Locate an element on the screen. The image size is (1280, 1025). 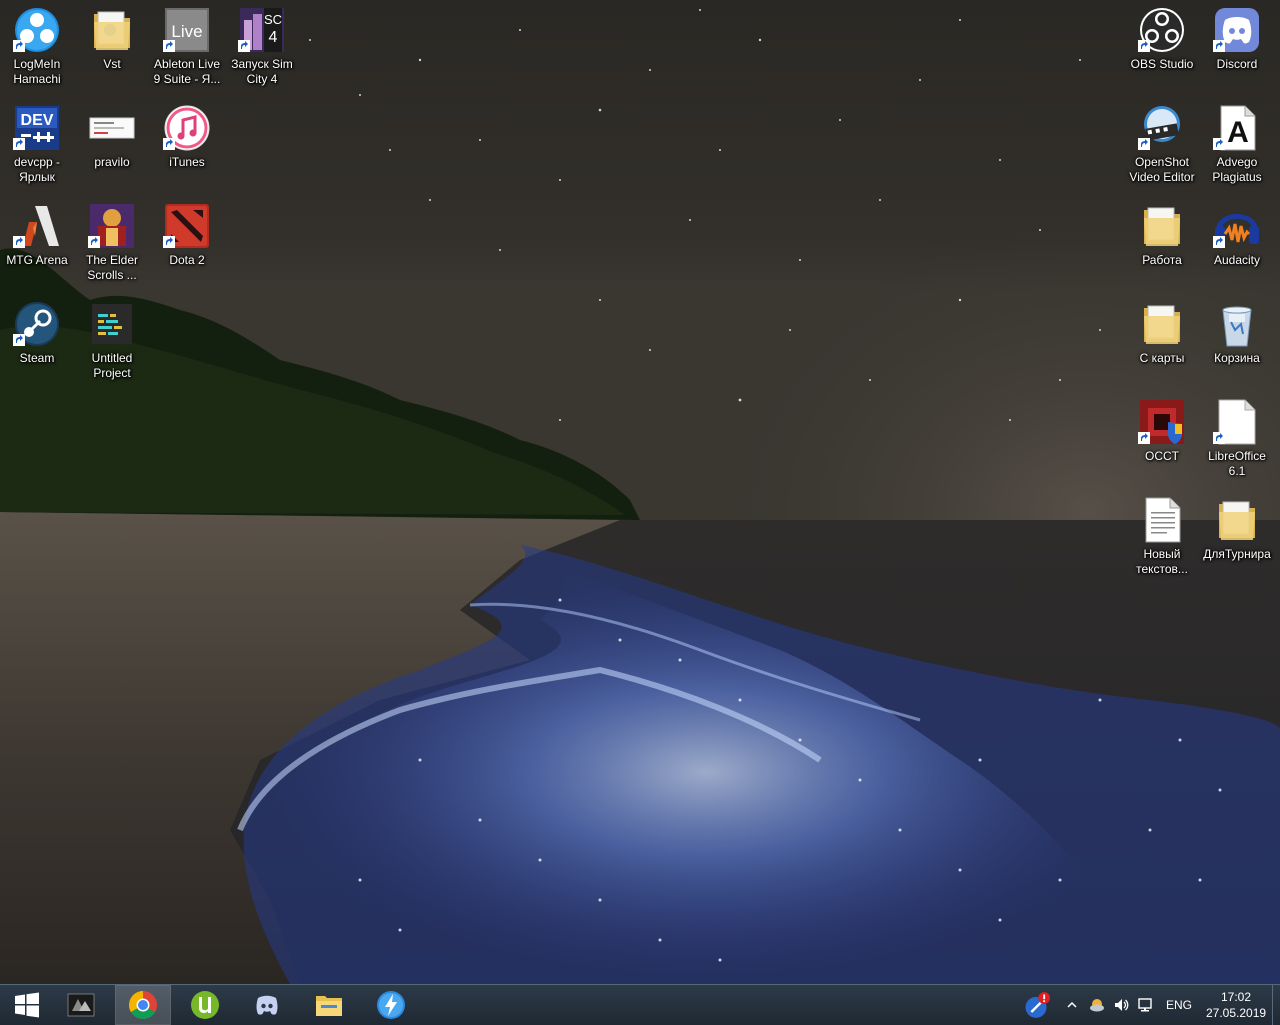
desktop-icon-openshot: OpenShot Video Editor is located at coordinates (1162, 146).